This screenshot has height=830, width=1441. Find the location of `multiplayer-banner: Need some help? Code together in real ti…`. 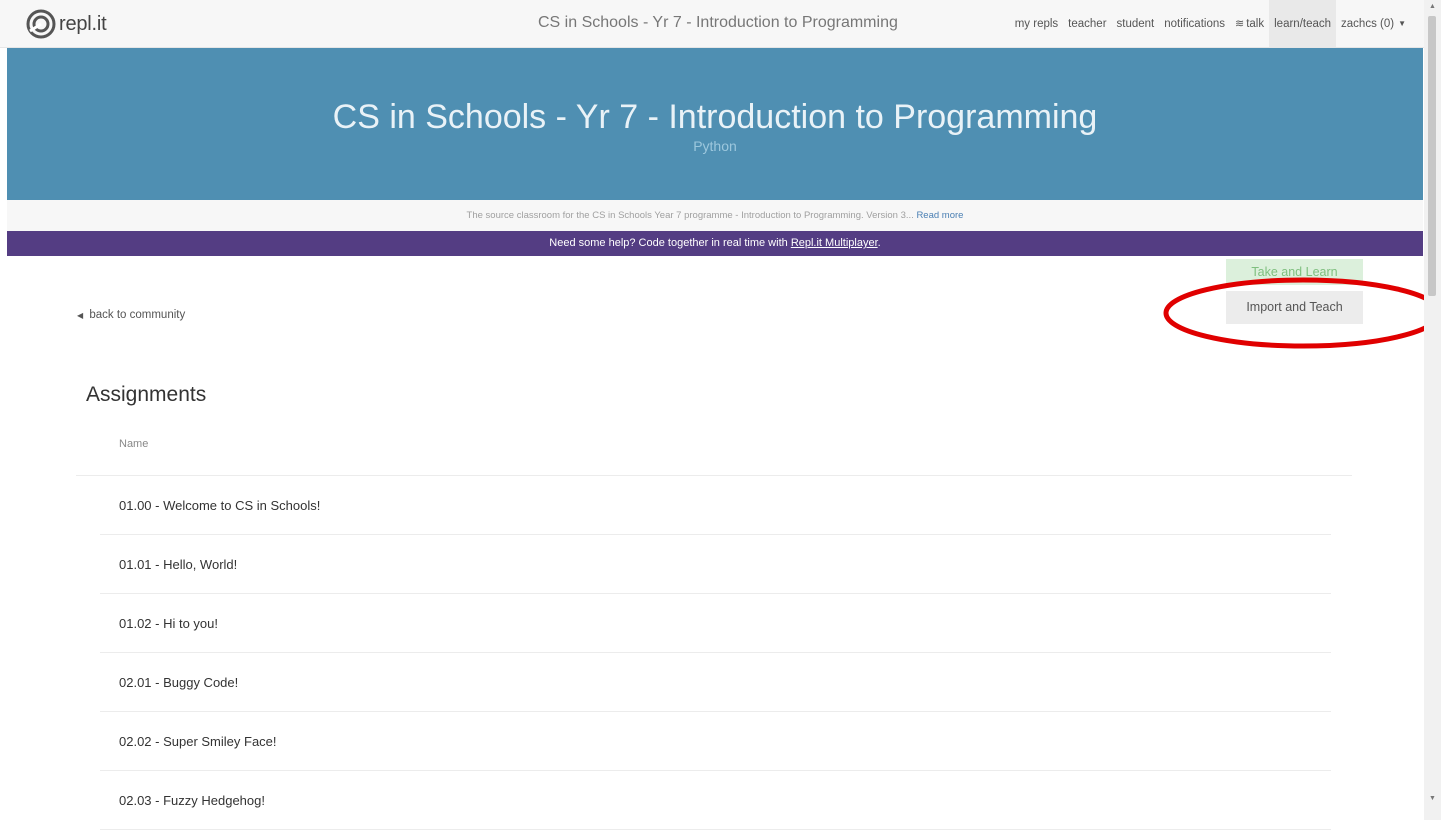

multiplayer-banner: Need some help? Code together in real ti… is located at coordinates (715, 243).